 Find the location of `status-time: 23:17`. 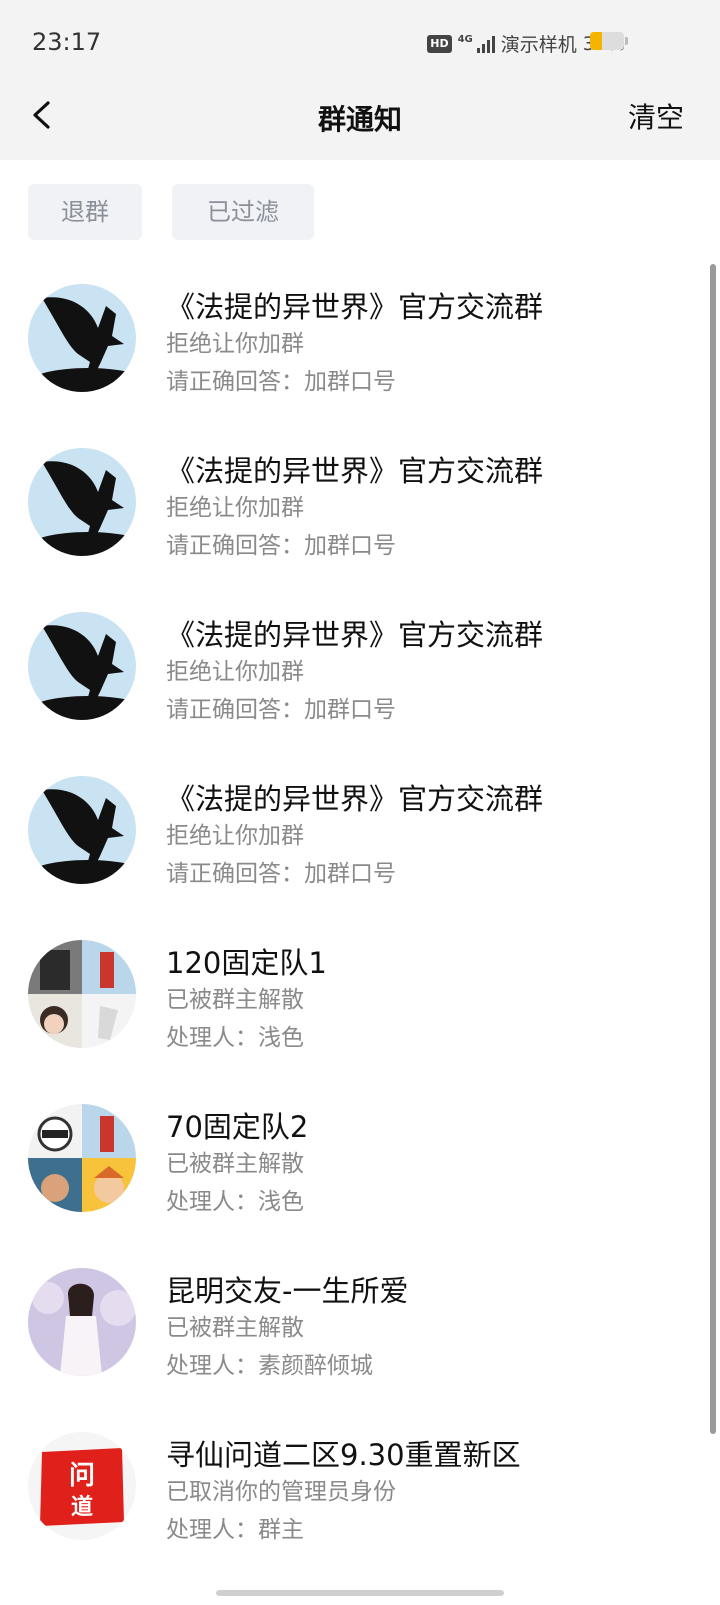

status-time: 23:17 is located at coordinates (67, 42).